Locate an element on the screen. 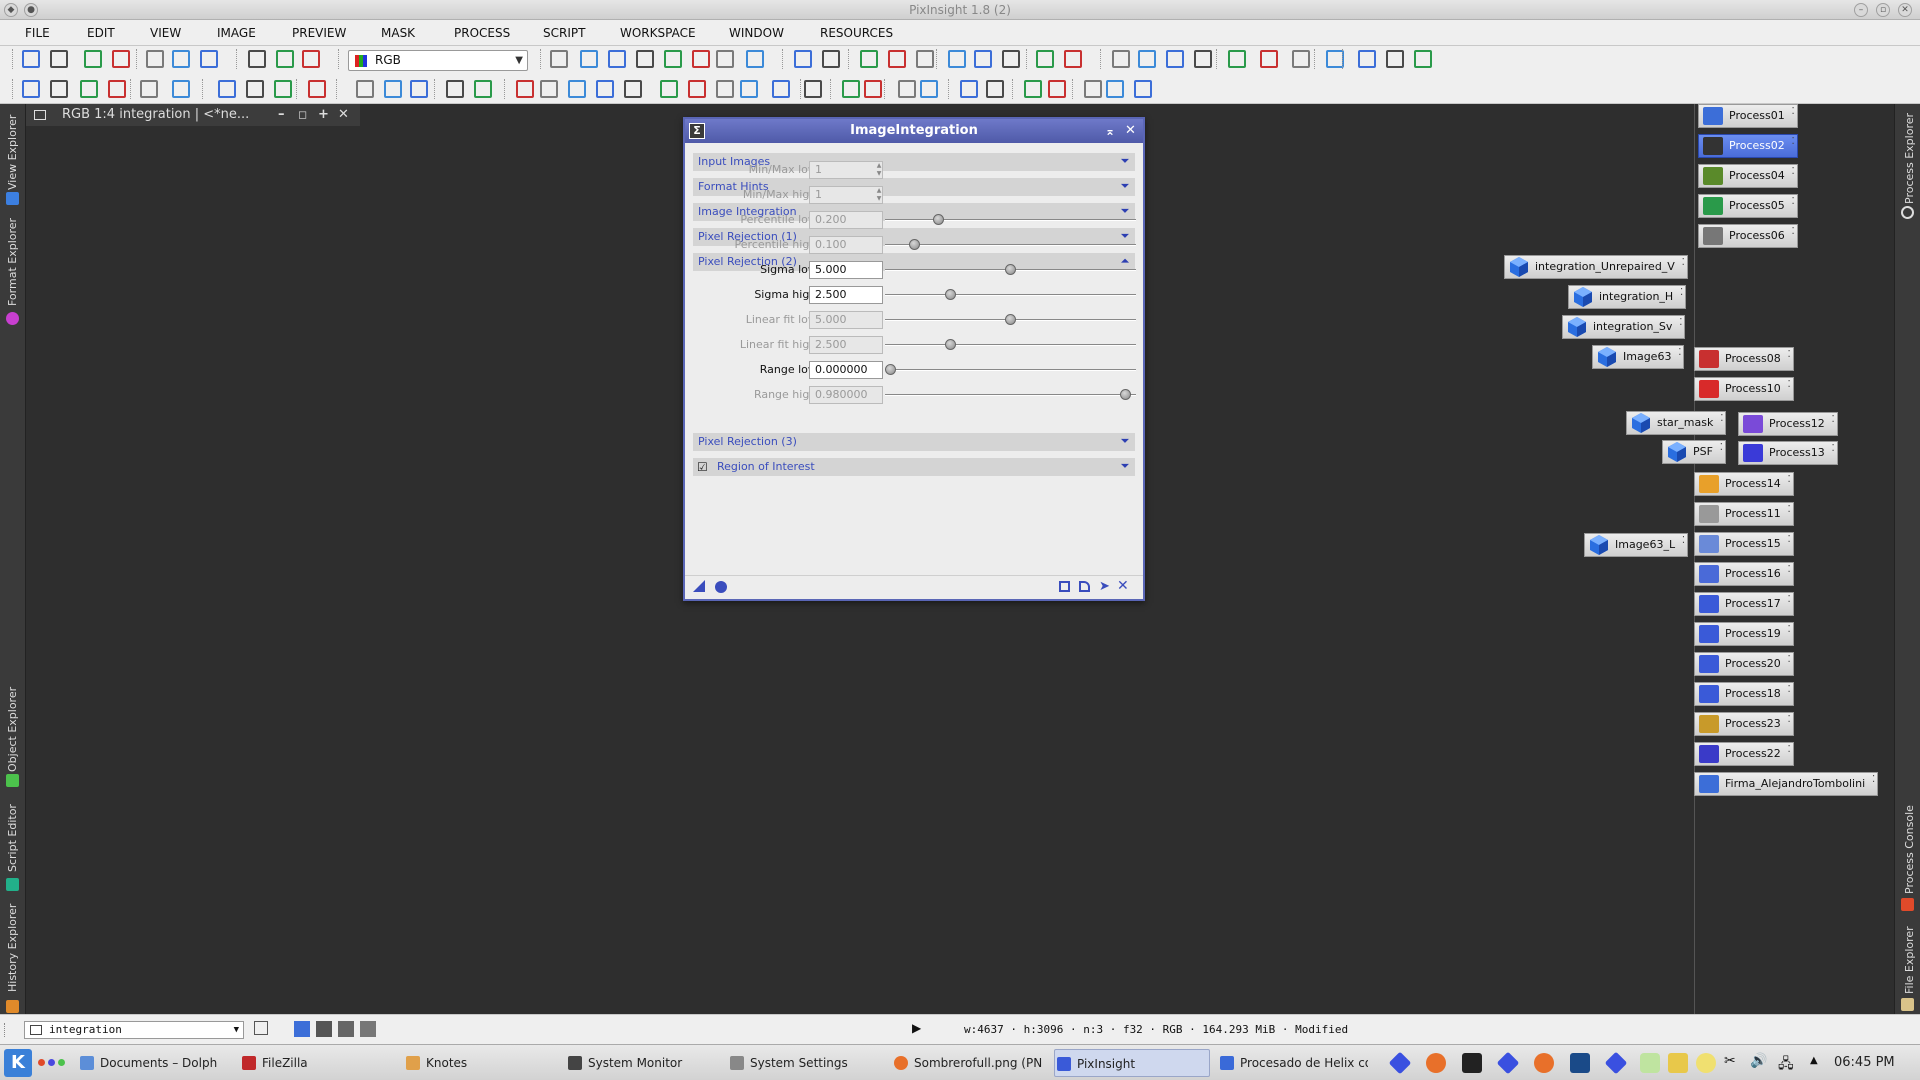 The width and height of the screenshot is (1920, 1080). menu-view: VIEW is located at coordinates (165, 33).